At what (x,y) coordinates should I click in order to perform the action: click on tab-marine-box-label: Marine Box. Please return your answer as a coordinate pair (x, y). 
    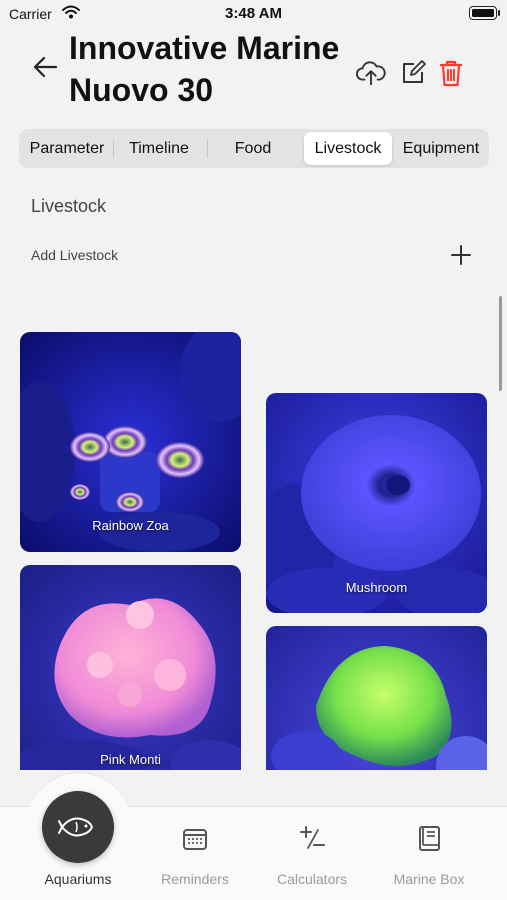
    Looking at the image, I should click on (429, 879).